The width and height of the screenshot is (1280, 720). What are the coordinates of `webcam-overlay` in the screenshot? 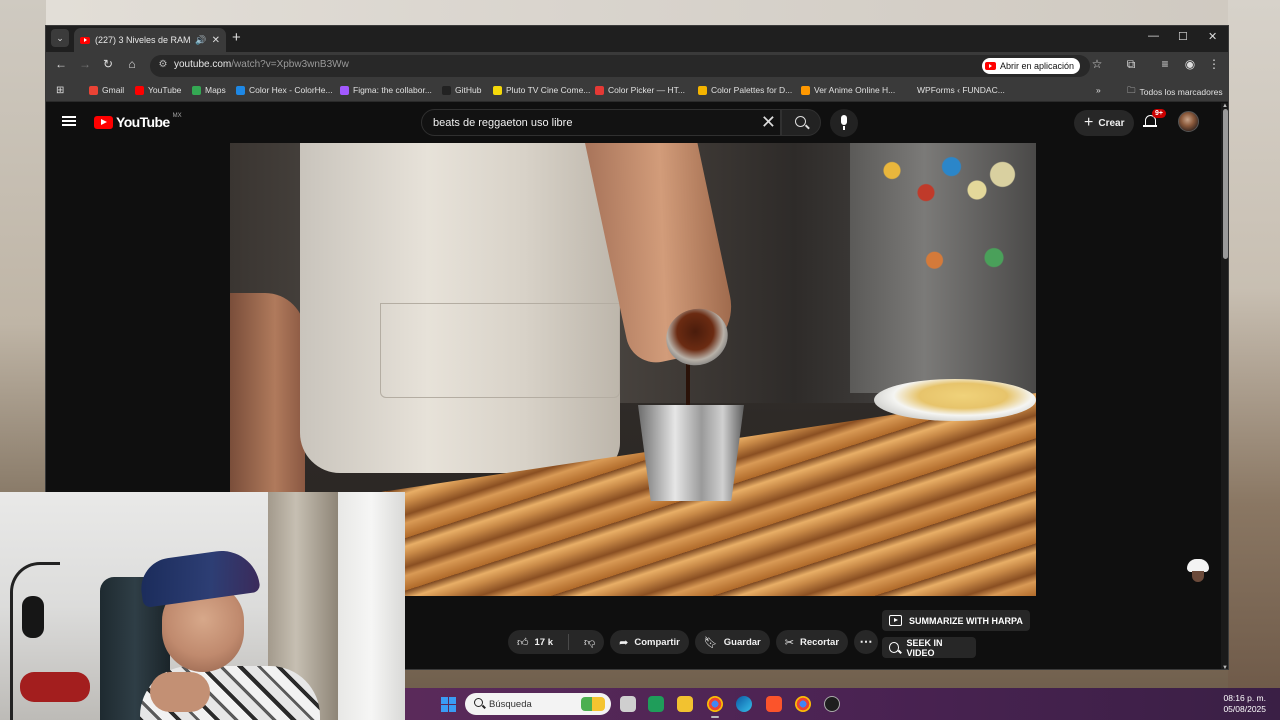 It's located at (202, 606).